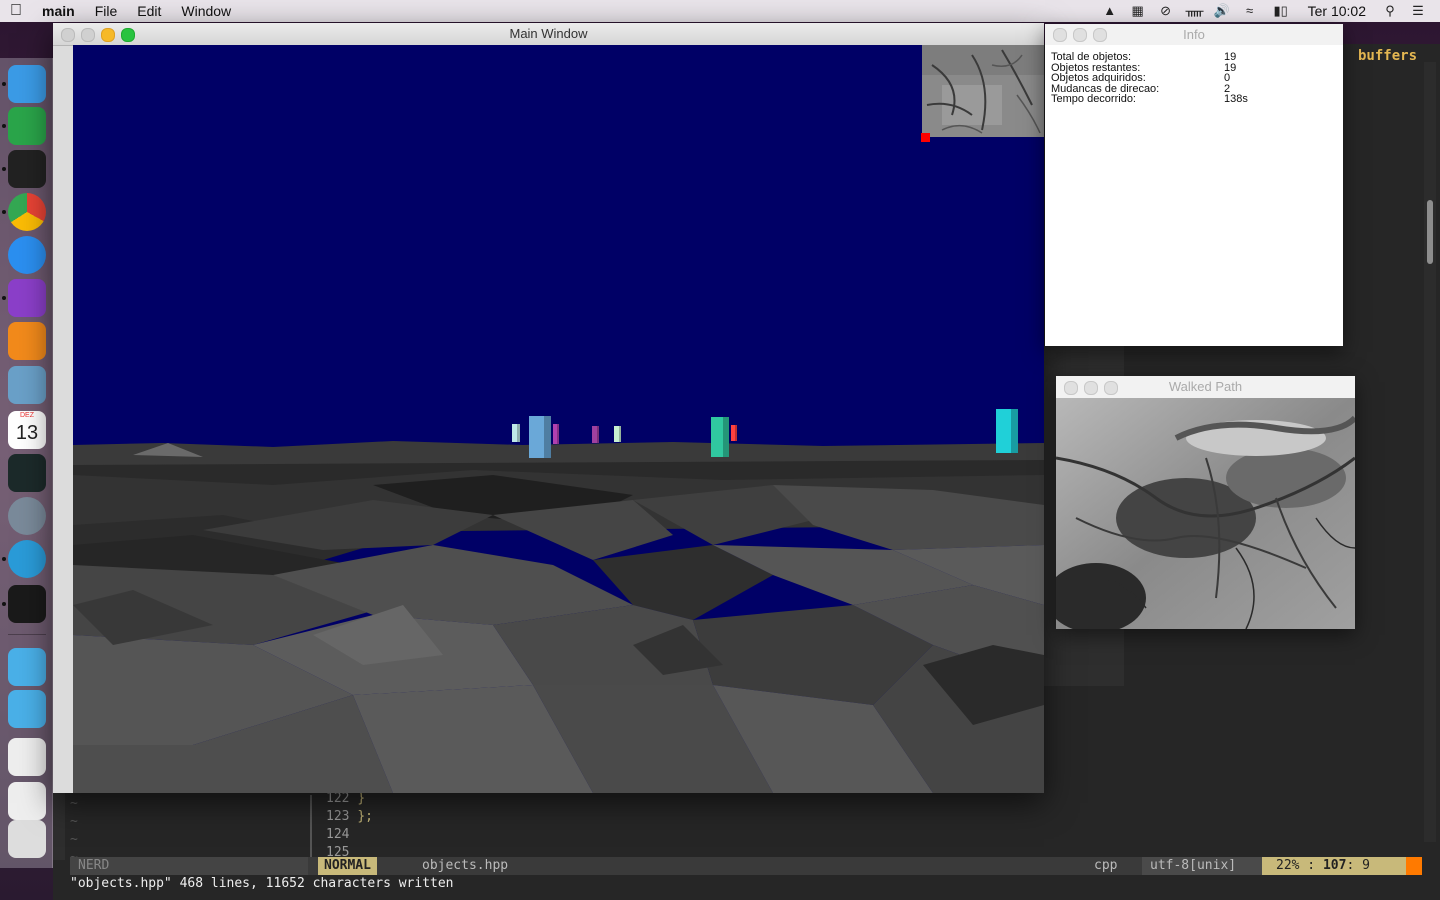  I want to click on walked-path-titlebar: Walked Path, so click(1205, 387).